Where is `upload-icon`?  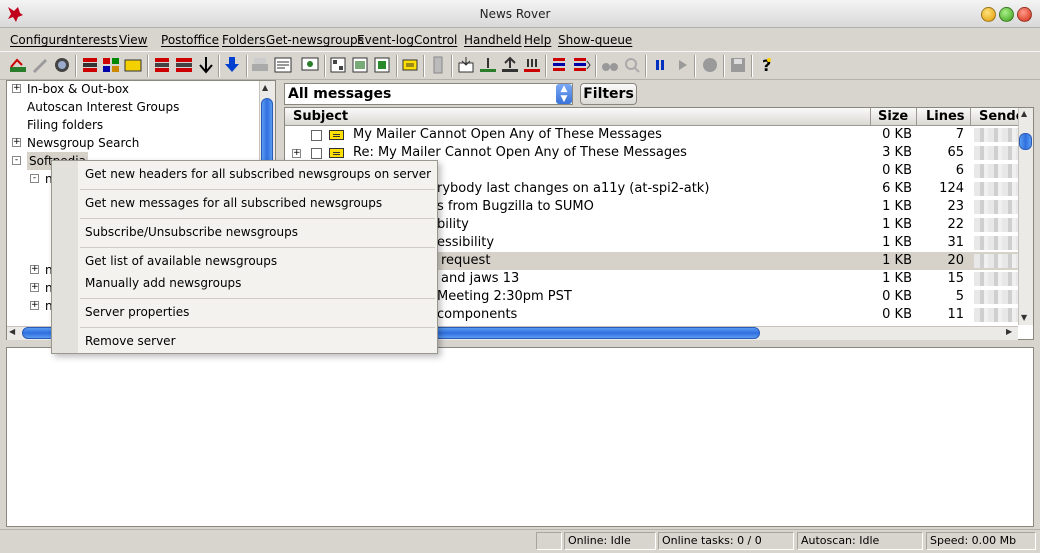 upload-icon is located at coordinates (488, 65).